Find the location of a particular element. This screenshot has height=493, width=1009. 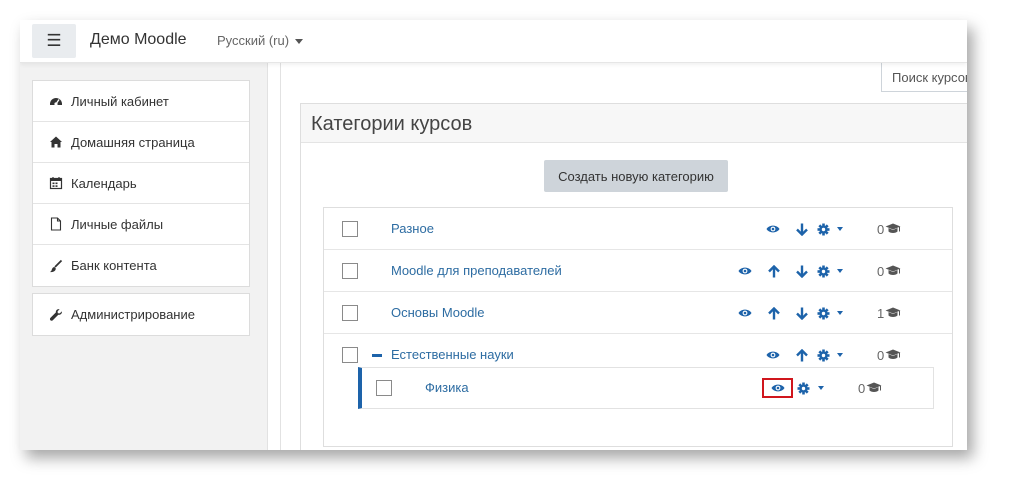

nav-item-administration: Администрирование is located at coordinates (141, 314).